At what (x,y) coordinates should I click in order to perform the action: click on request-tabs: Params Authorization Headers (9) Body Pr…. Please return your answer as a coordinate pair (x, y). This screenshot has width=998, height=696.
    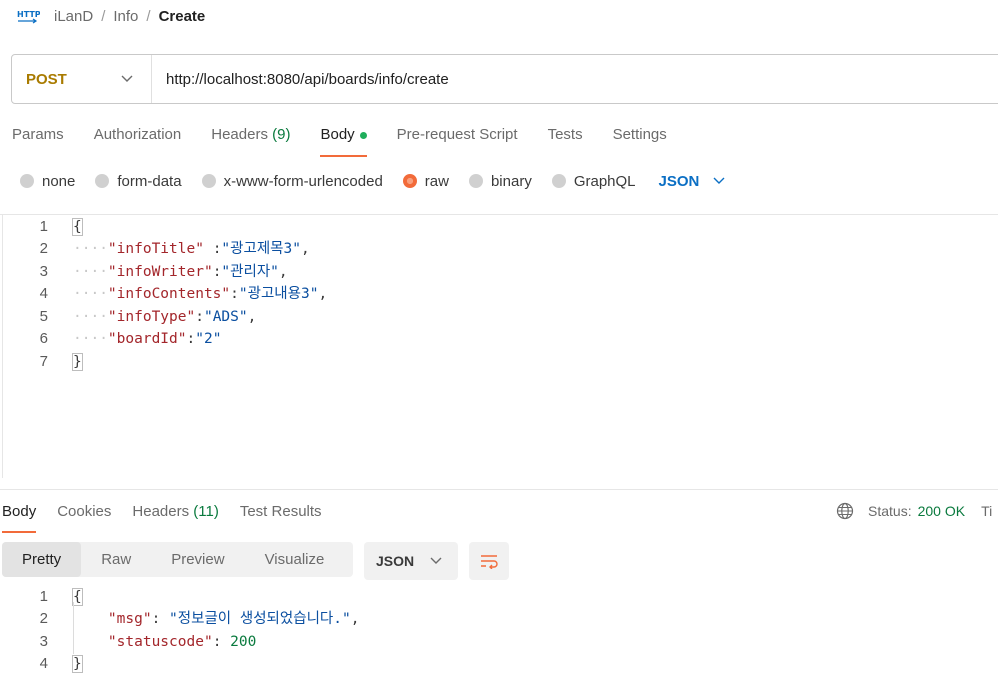
    Looking at the image, I should click on (342, 137).